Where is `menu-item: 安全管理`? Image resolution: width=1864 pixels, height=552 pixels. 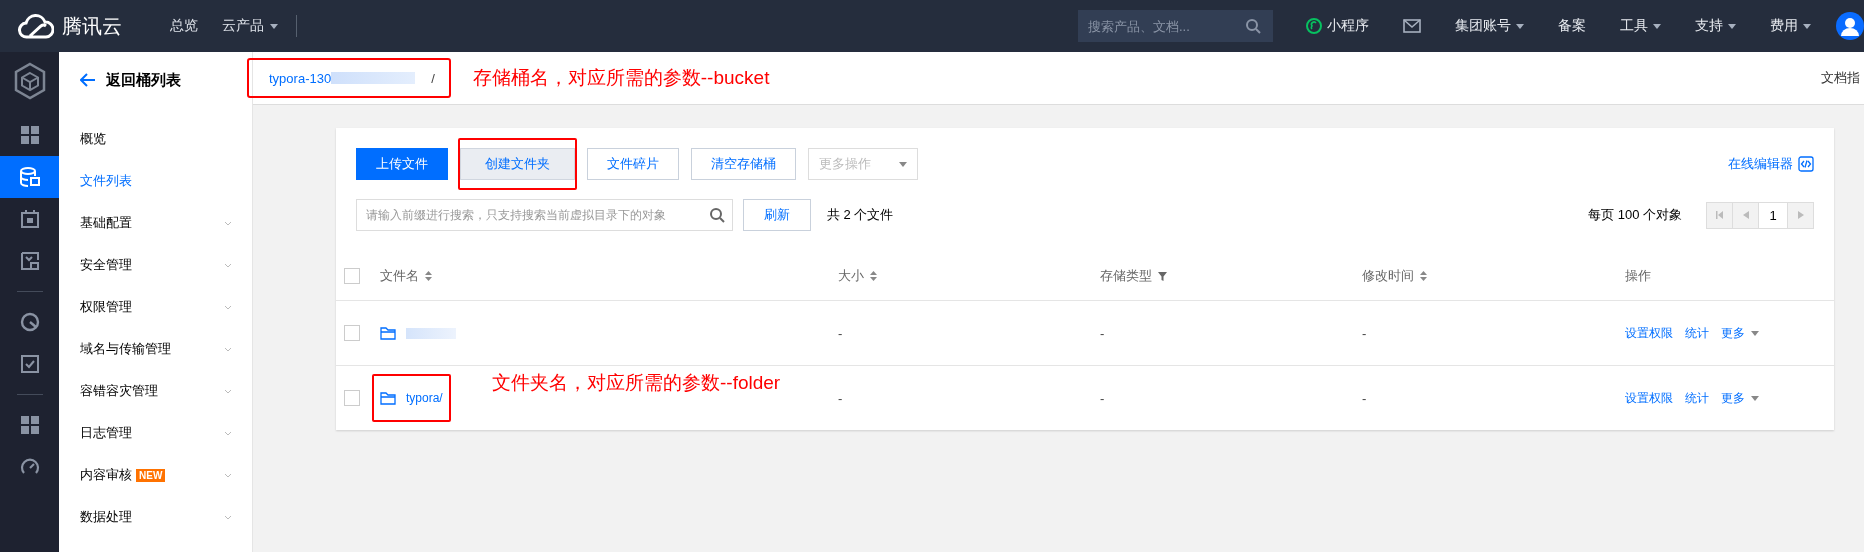 menu-item: 安全管理 is located at coordinates (156, 265).